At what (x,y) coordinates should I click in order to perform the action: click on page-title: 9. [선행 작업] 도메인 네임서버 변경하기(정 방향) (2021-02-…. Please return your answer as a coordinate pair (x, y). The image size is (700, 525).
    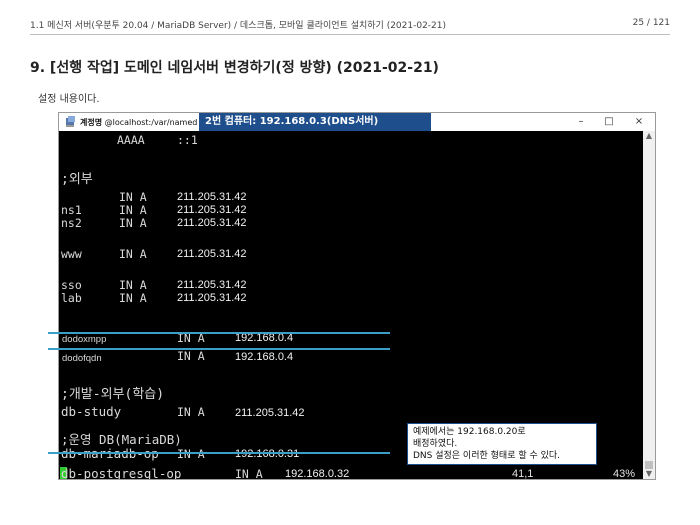
    Looking at the image, I should click on (234, 68).